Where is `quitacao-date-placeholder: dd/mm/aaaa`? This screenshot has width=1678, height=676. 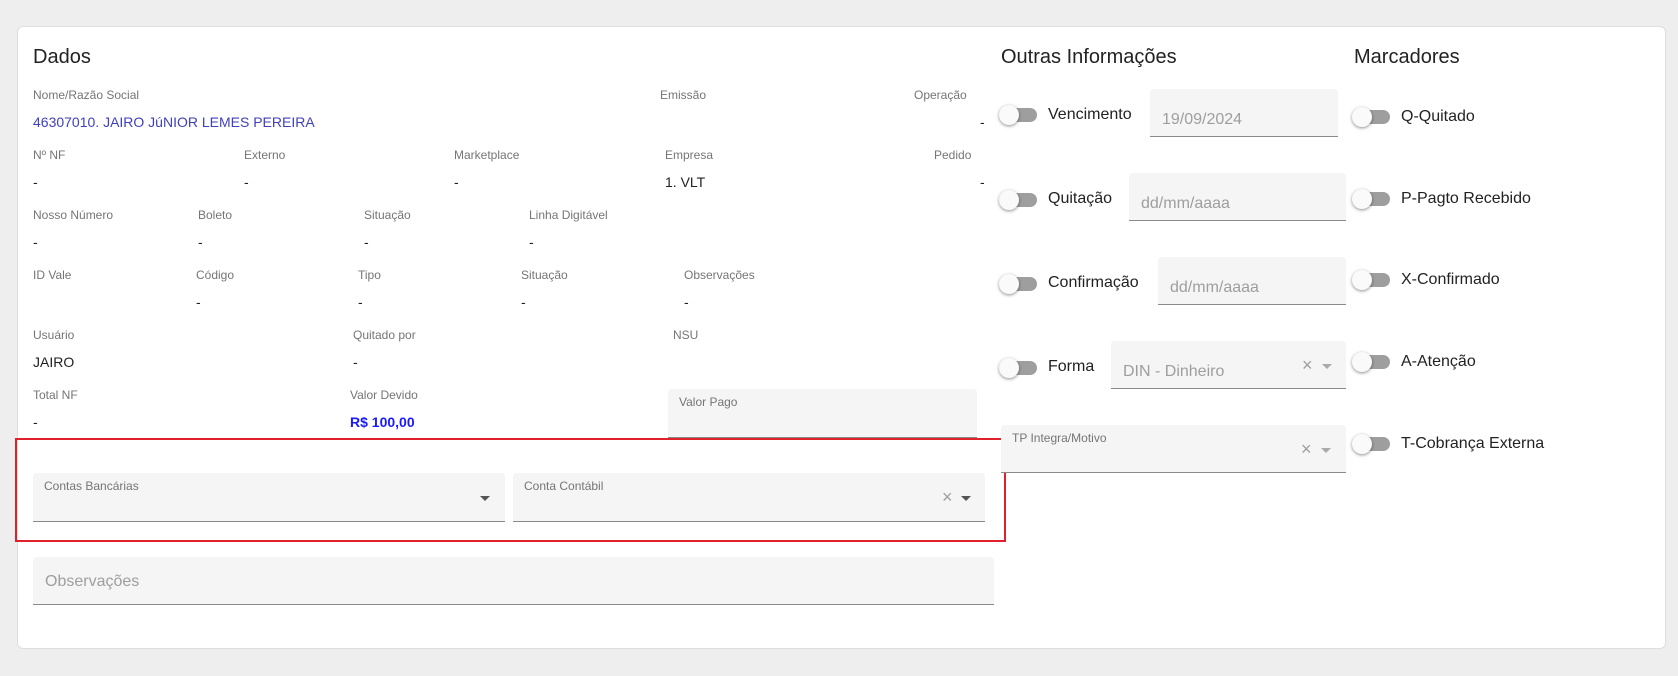
quitacao-date-placeholder: dd/mm/aaaa is located at coordinates (1185, 203).